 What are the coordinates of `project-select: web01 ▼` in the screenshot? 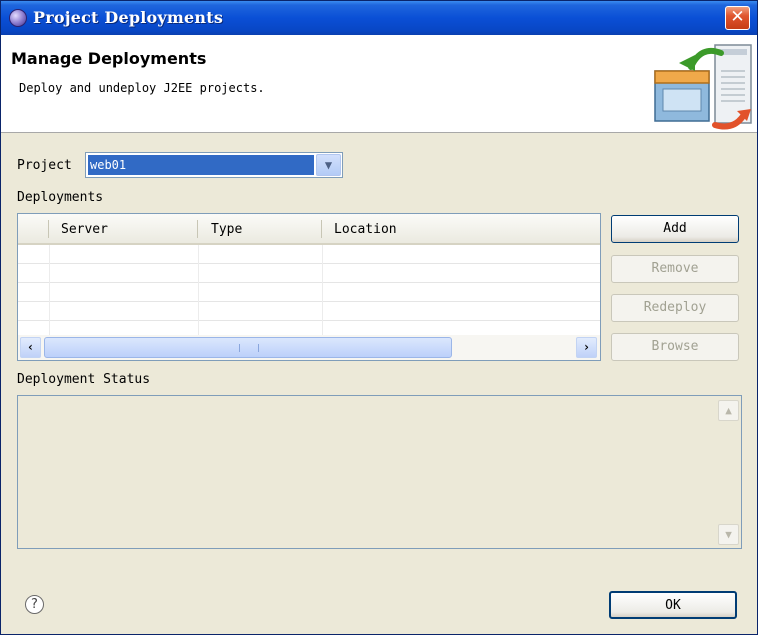 It's located at (214, 165).